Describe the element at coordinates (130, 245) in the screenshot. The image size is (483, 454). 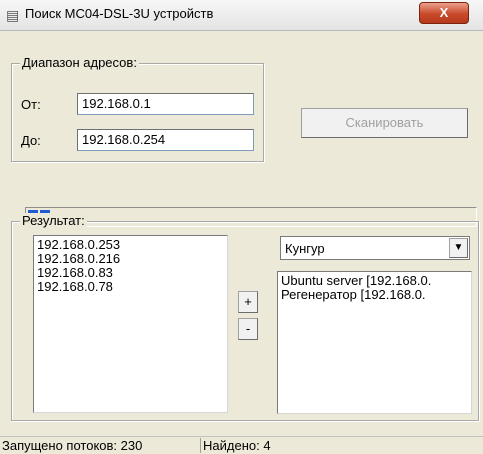
I see `found-ip-item: 192.168.0.253` at that location.